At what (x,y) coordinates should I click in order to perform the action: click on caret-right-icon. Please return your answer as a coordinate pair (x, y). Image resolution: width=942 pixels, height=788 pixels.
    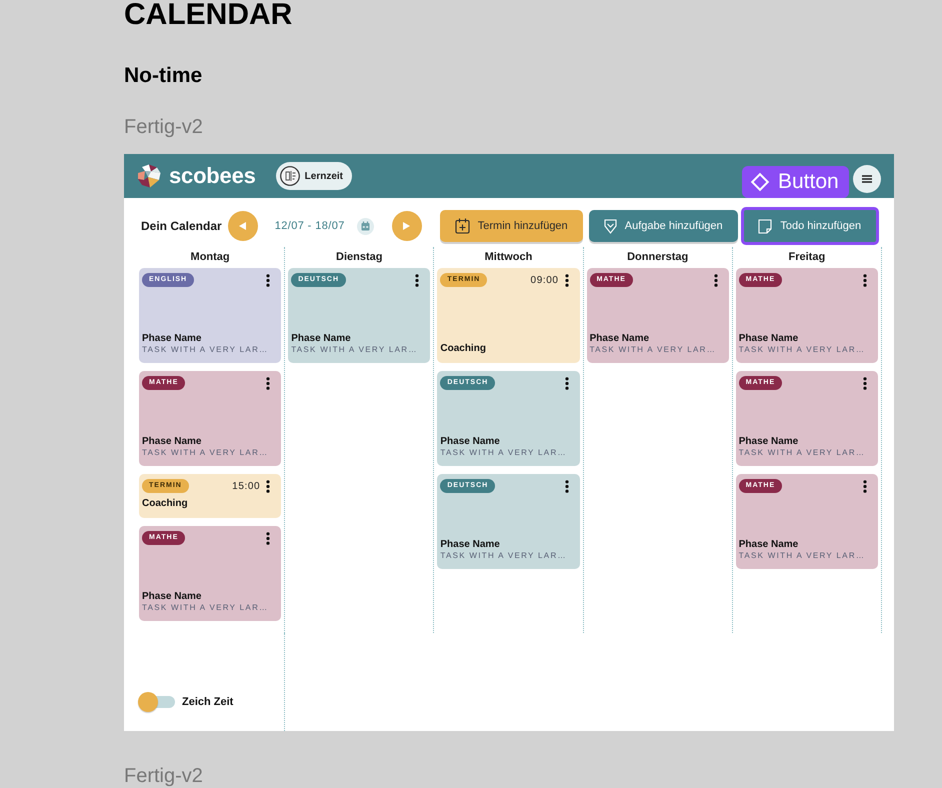
    Looking at the image, I should click on (406, 226).